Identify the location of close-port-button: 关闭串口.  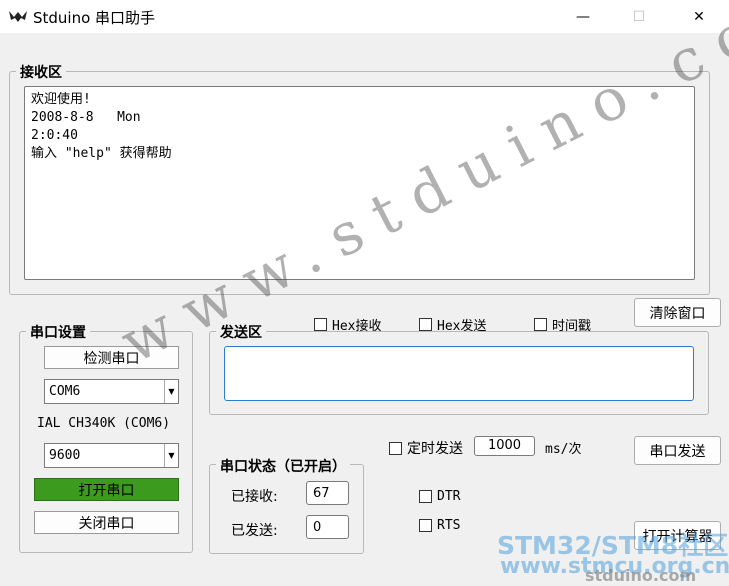
(106, 522).